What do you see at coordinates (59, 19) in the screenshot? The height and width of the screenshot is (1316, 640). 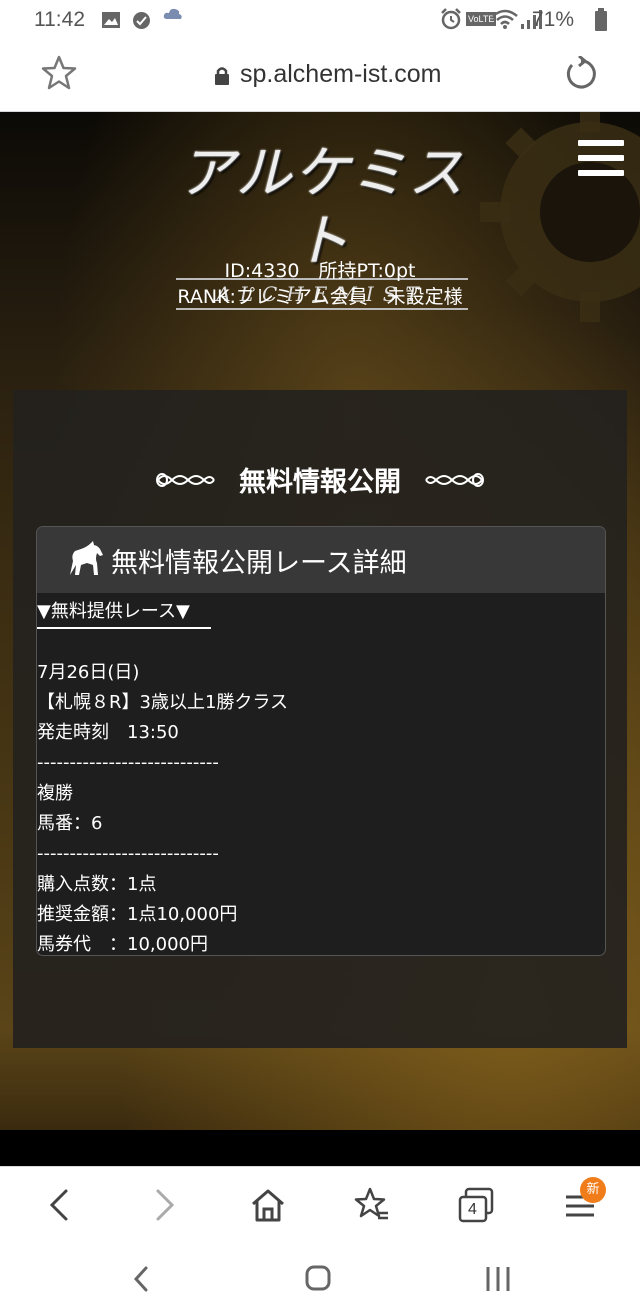 I see `status-time: 11:42` at bounding box center [59, 19].